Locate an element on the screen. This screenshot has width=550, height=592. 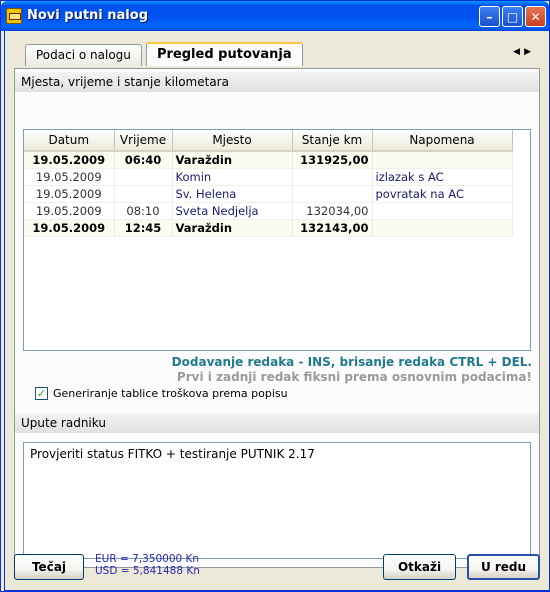
eur-rate: EUR = 7,350000 Kn is located at coordinates (147, 559).